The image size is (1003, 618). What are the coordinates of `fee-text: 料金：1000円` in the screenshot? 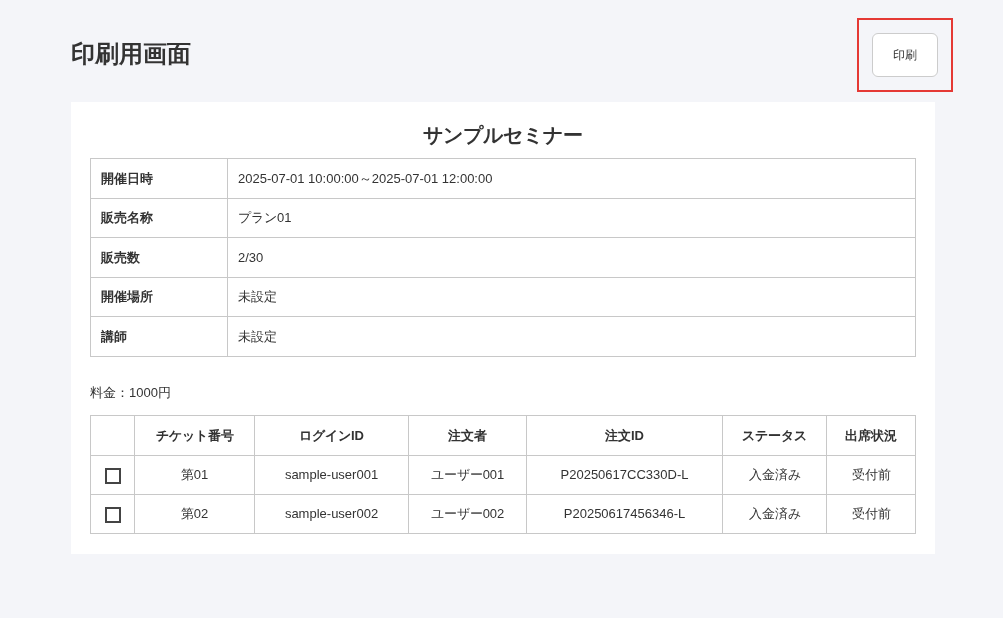 It's located at (131, 392).